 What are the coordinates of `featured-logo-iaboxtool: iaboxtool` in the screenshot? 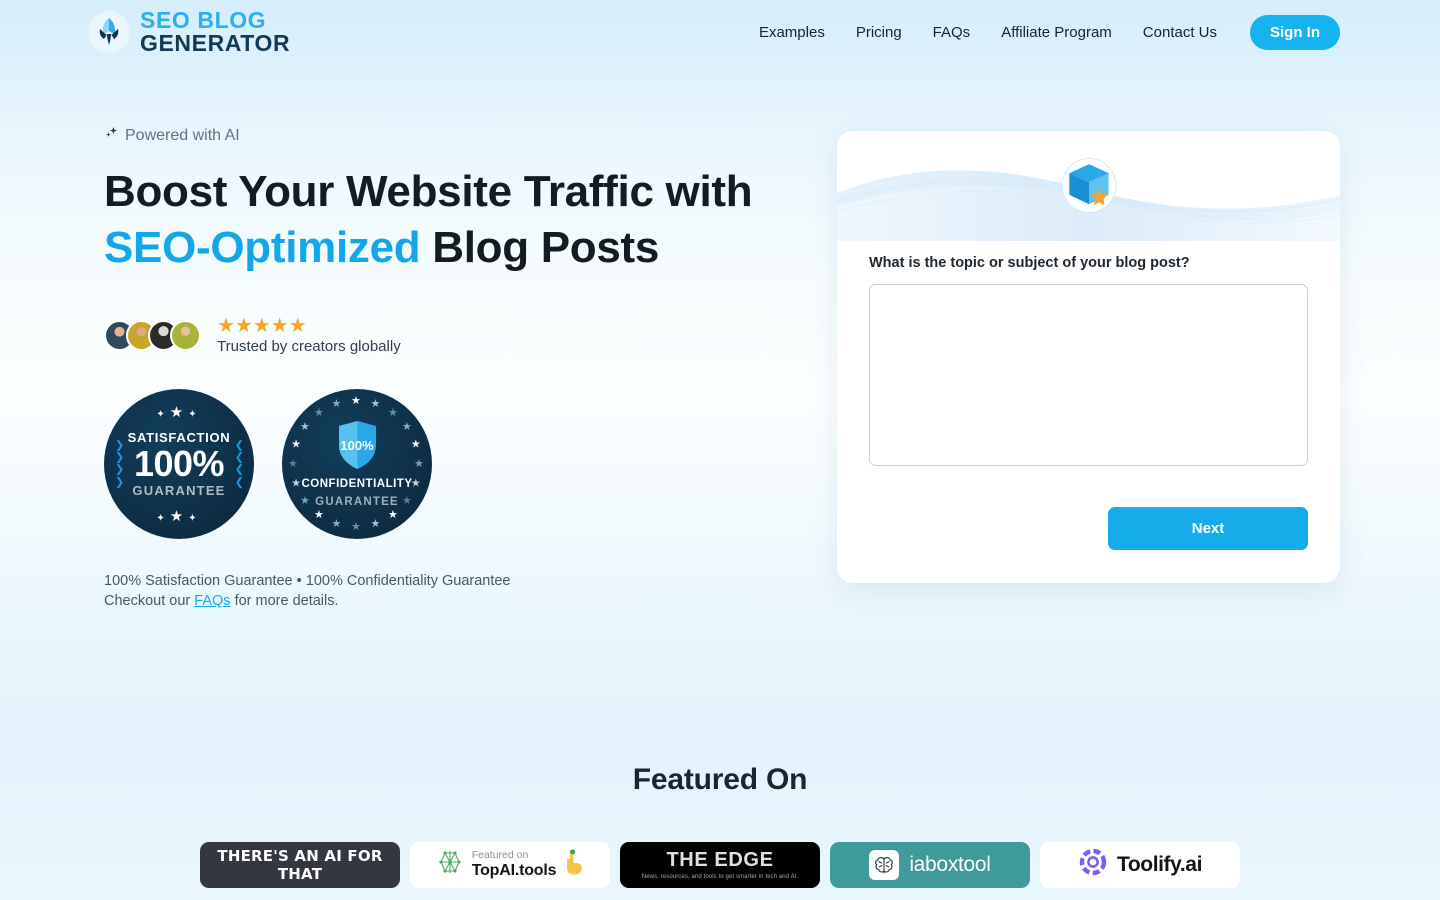 It's located at (930, 864).